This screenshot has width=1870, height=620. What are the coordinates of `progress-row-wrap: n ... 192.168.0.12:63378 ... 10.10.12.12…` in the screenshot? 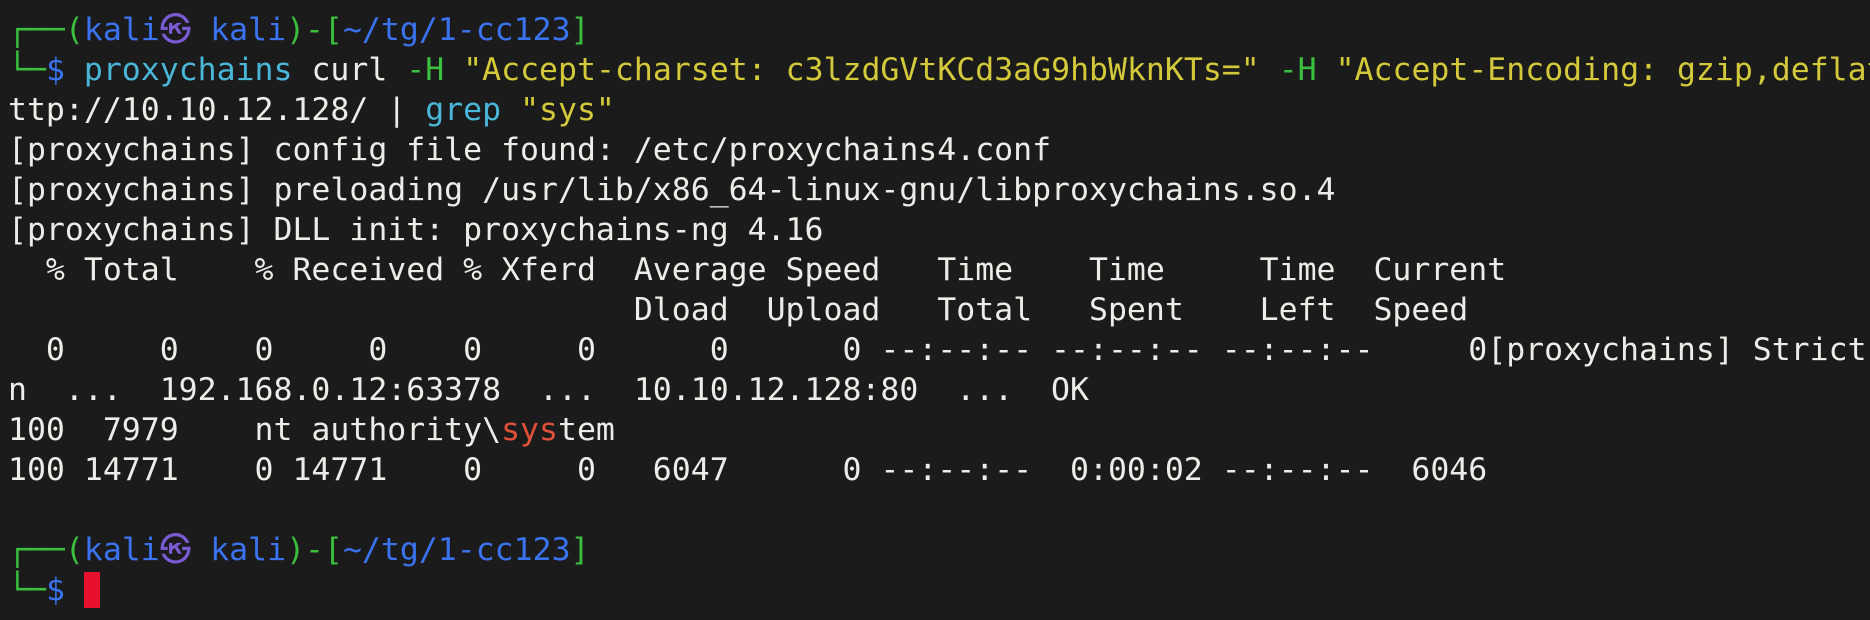 It's located at (548, 390).